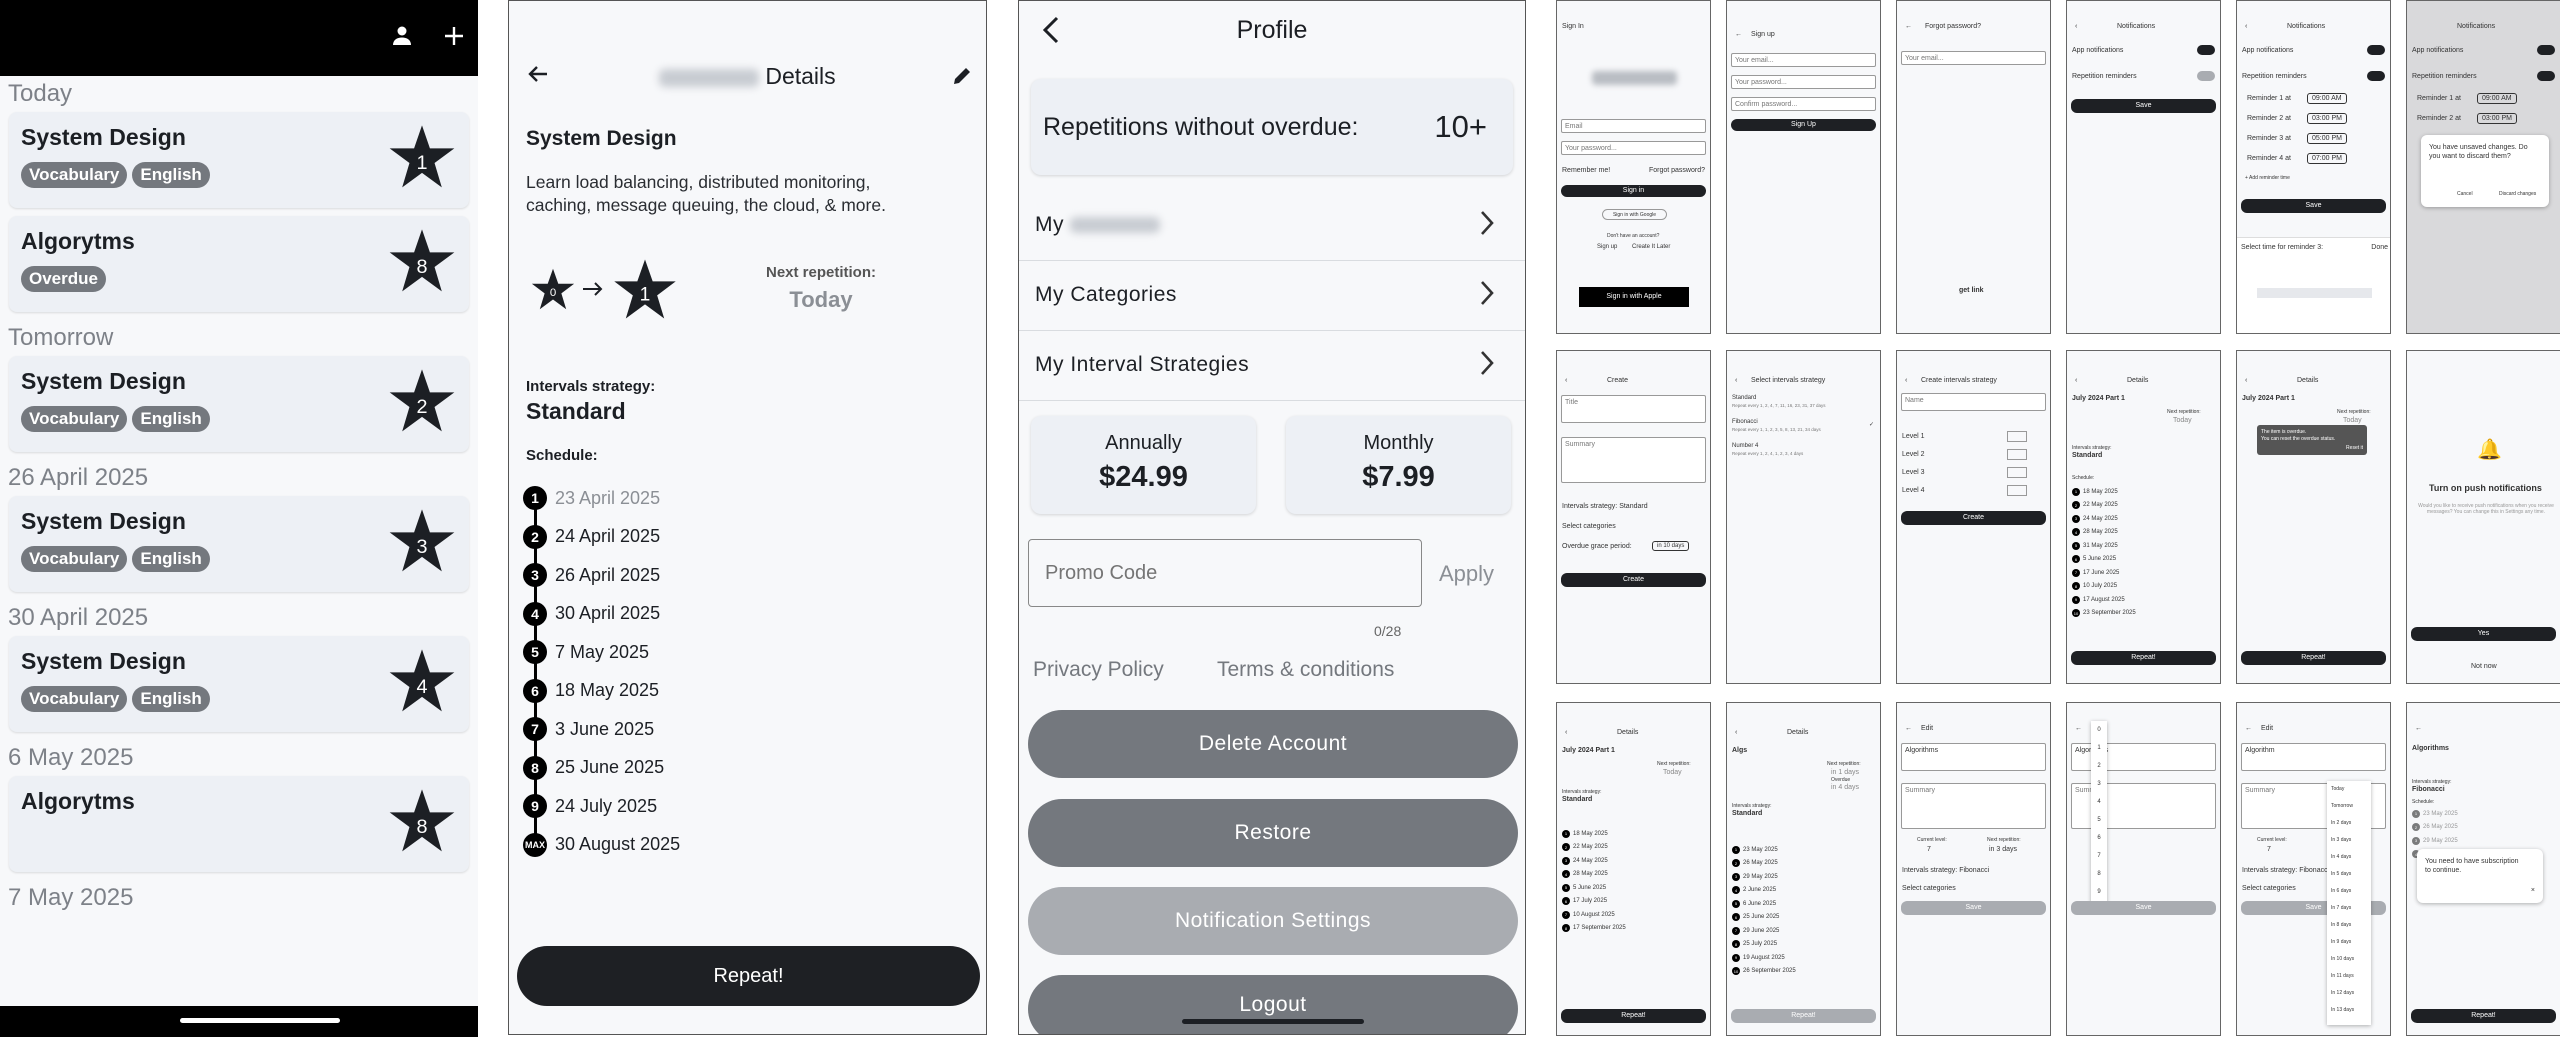 This screenshot has height=1037, width=2560. I want to click on terms-link: Terms & conditions, so click(1305, 670).